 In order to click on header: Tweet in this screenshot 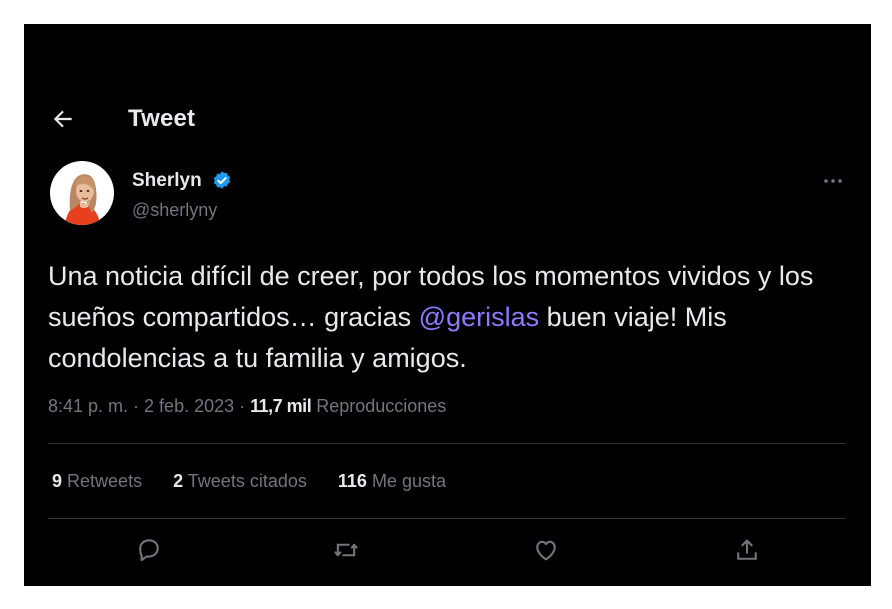, I will do `click(447, 120)`.